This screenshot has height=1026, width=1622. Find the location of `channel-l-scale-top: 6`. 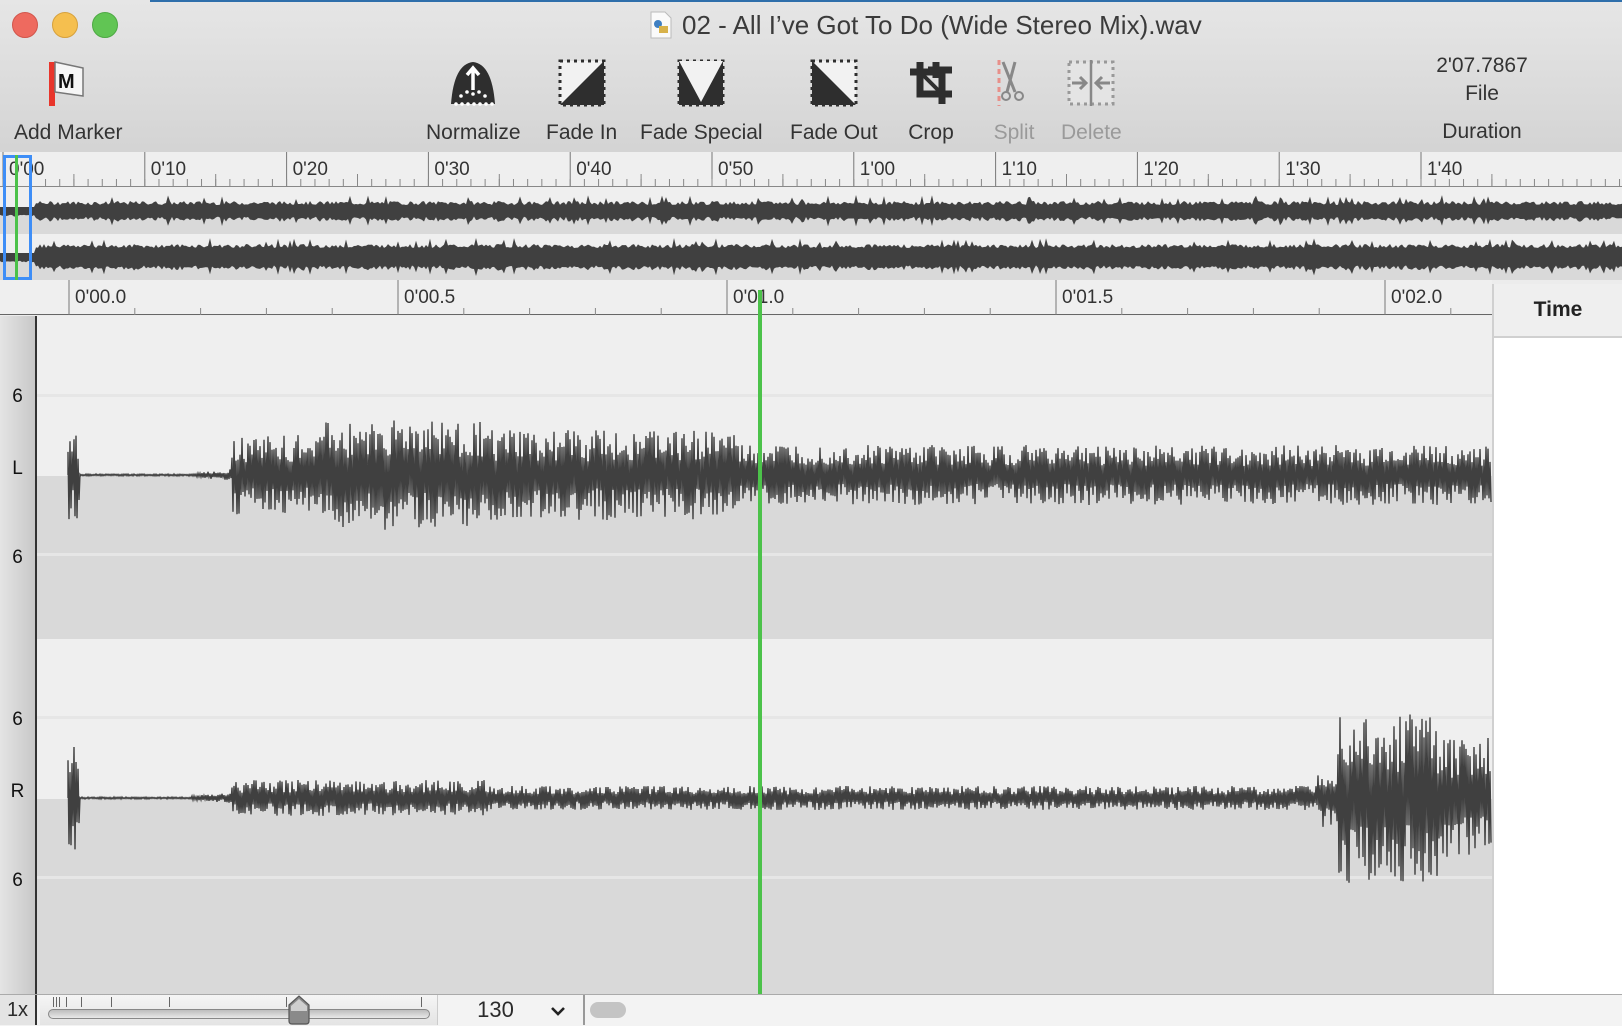

channel-l-scale-top: 6 is located at coordinates (17, 396).